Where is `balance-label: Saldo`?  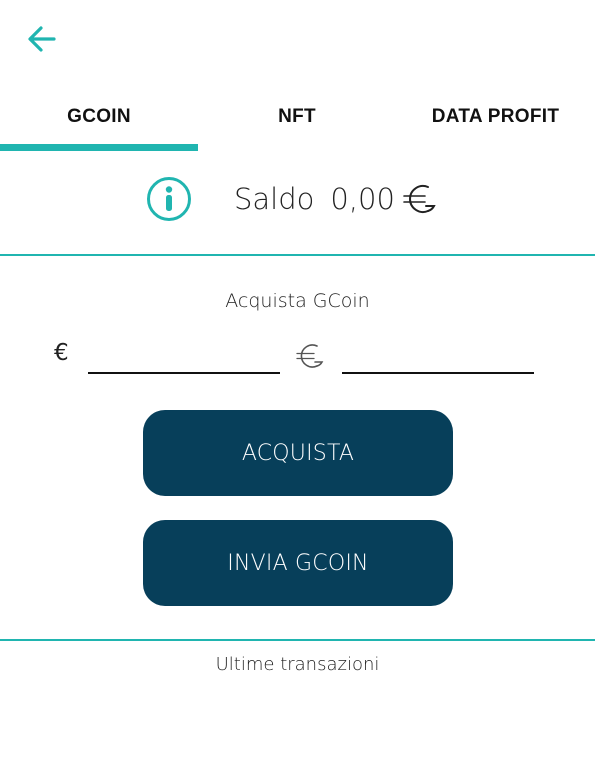
balance-label: Saldo is located at coordinates (274, 199).